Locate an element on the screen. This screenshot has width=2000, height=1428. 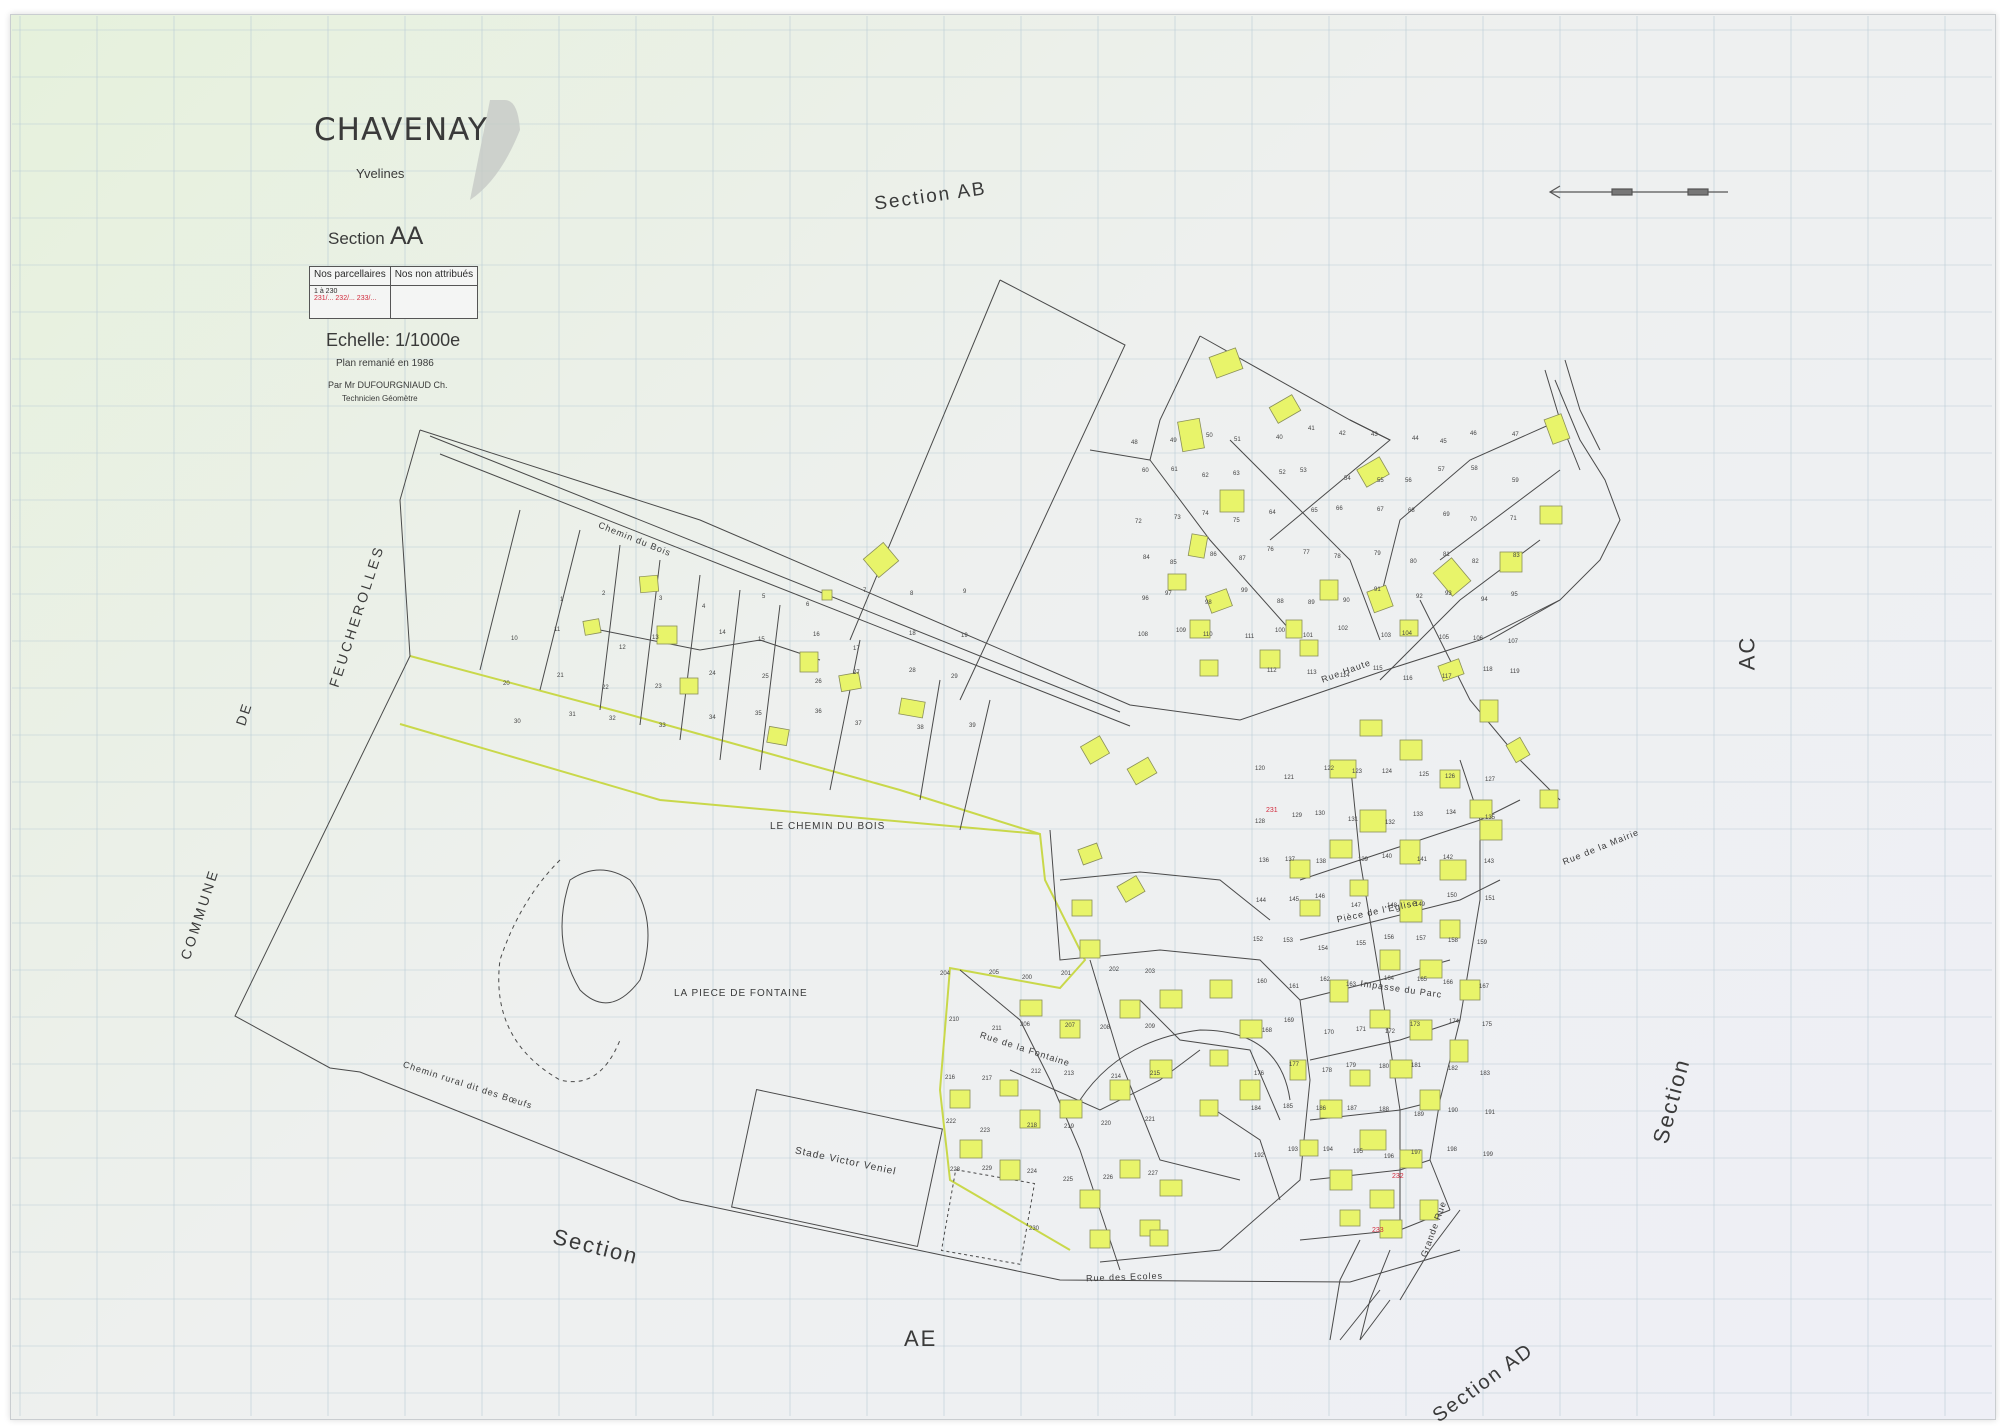
parcel-number: 146 is located at coordinates (1320, 897).